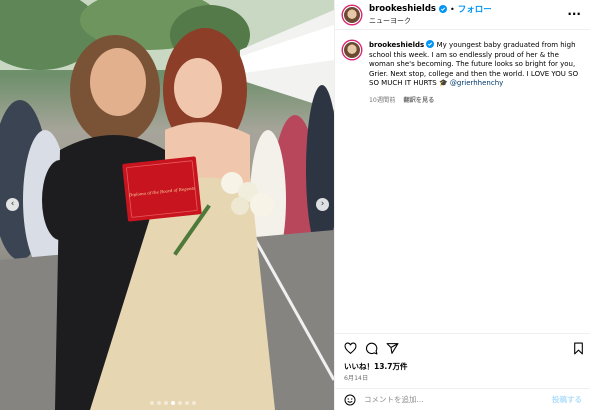 This screenshot has height=410, width=590. Describe the element at coordinates (567, 399) in the screenshot. I see `post-comment-button: 投稿する` at that location.